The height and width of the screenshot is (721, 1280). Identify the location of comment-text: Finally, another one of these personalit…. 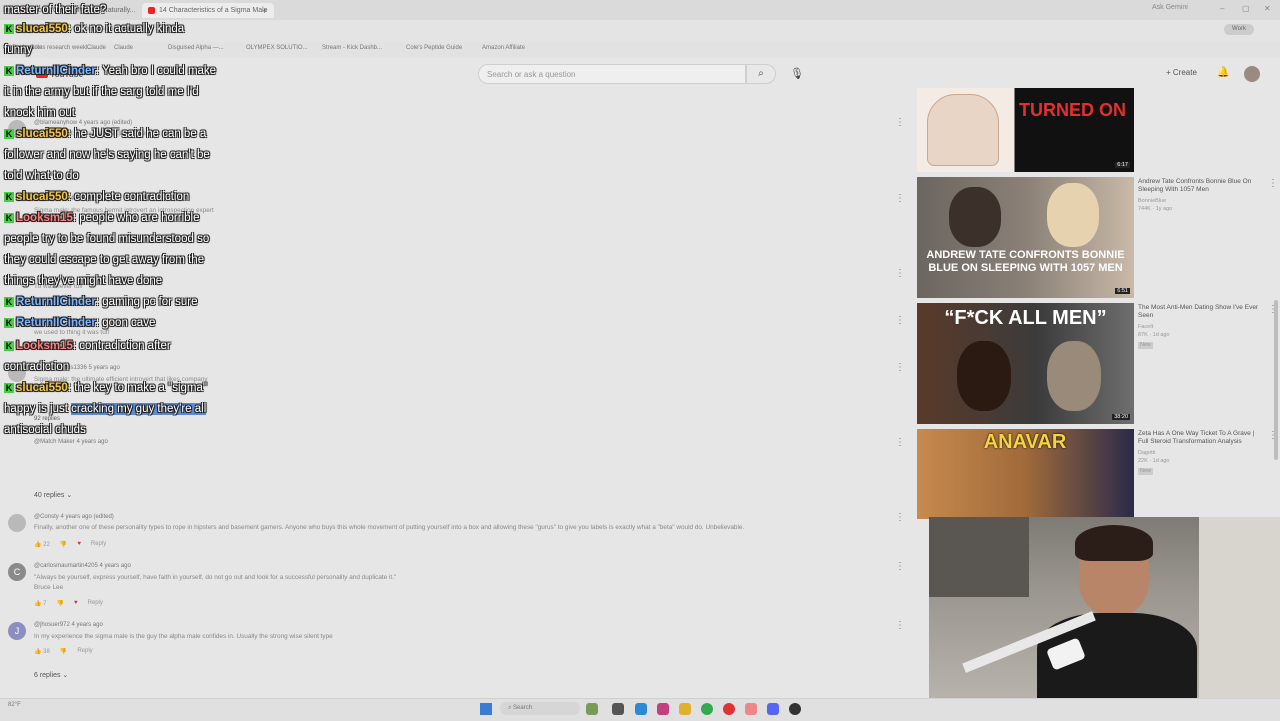
(389, 527).